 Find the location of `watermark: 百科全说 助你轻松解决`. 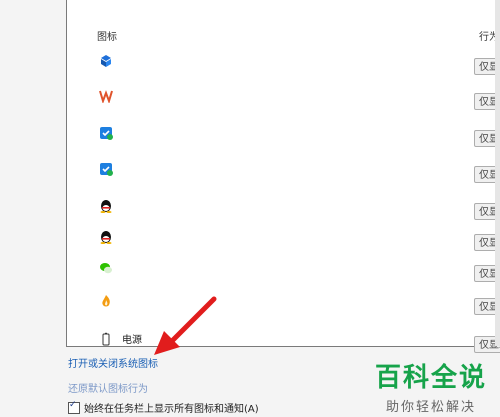

watermark: 百科全说 助你轻松解决 is located at coordinates (431, 386).